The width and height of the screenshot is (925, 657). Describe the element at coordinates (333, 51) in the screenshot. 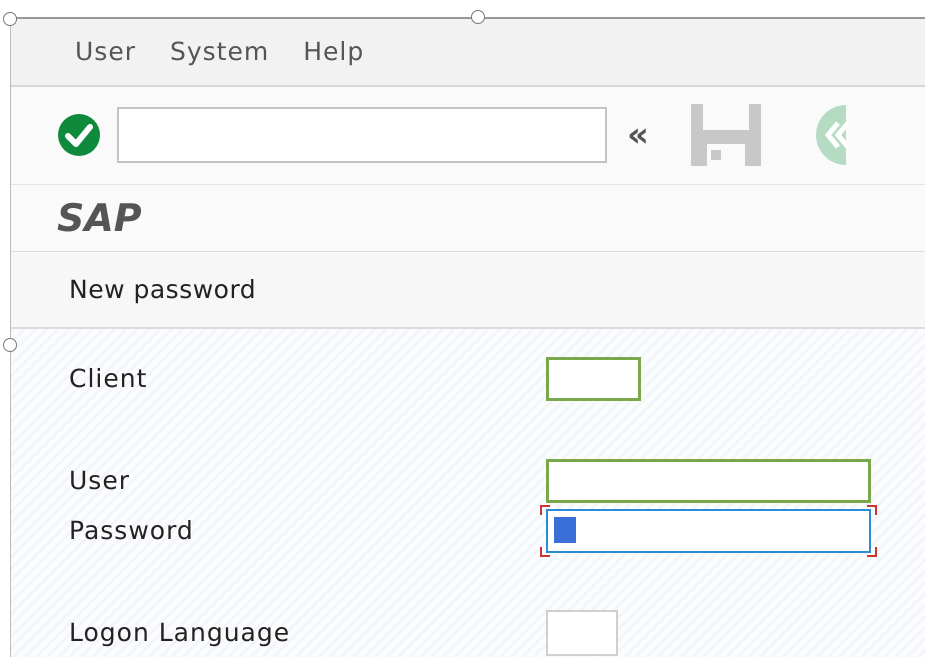

I see `menu-item: Help` at that location.